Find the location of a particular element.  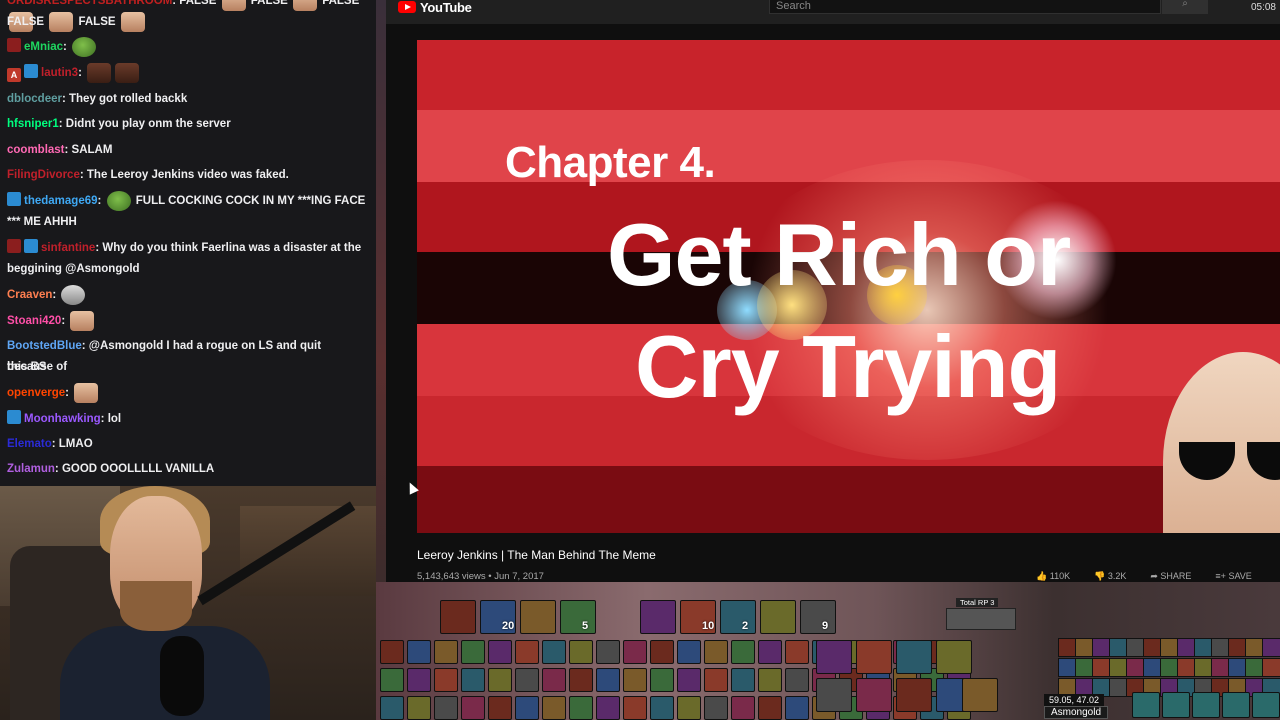

search-input: Search is located at coordinates (965, 7).